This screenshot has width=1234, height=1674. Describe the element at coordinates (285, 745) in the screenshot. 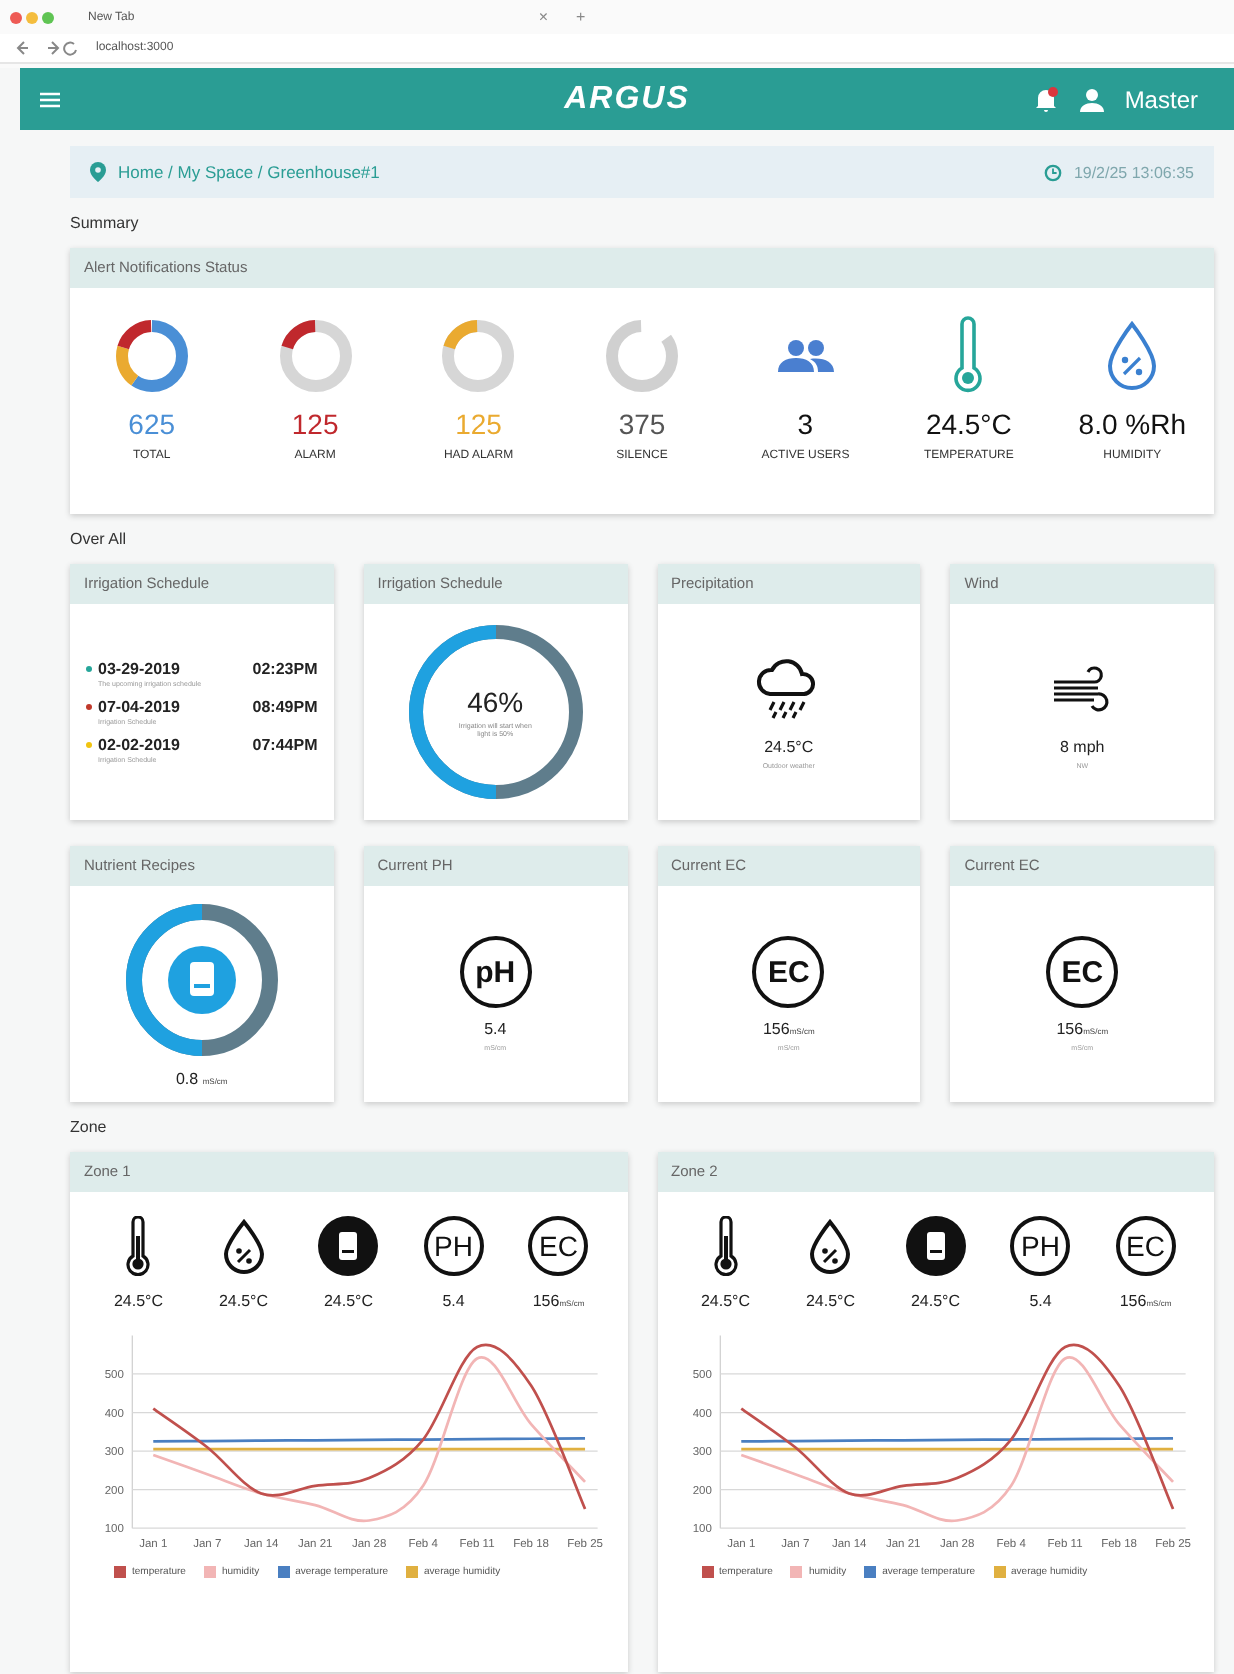

I see `schedule-time: 07:44PM` at that location.